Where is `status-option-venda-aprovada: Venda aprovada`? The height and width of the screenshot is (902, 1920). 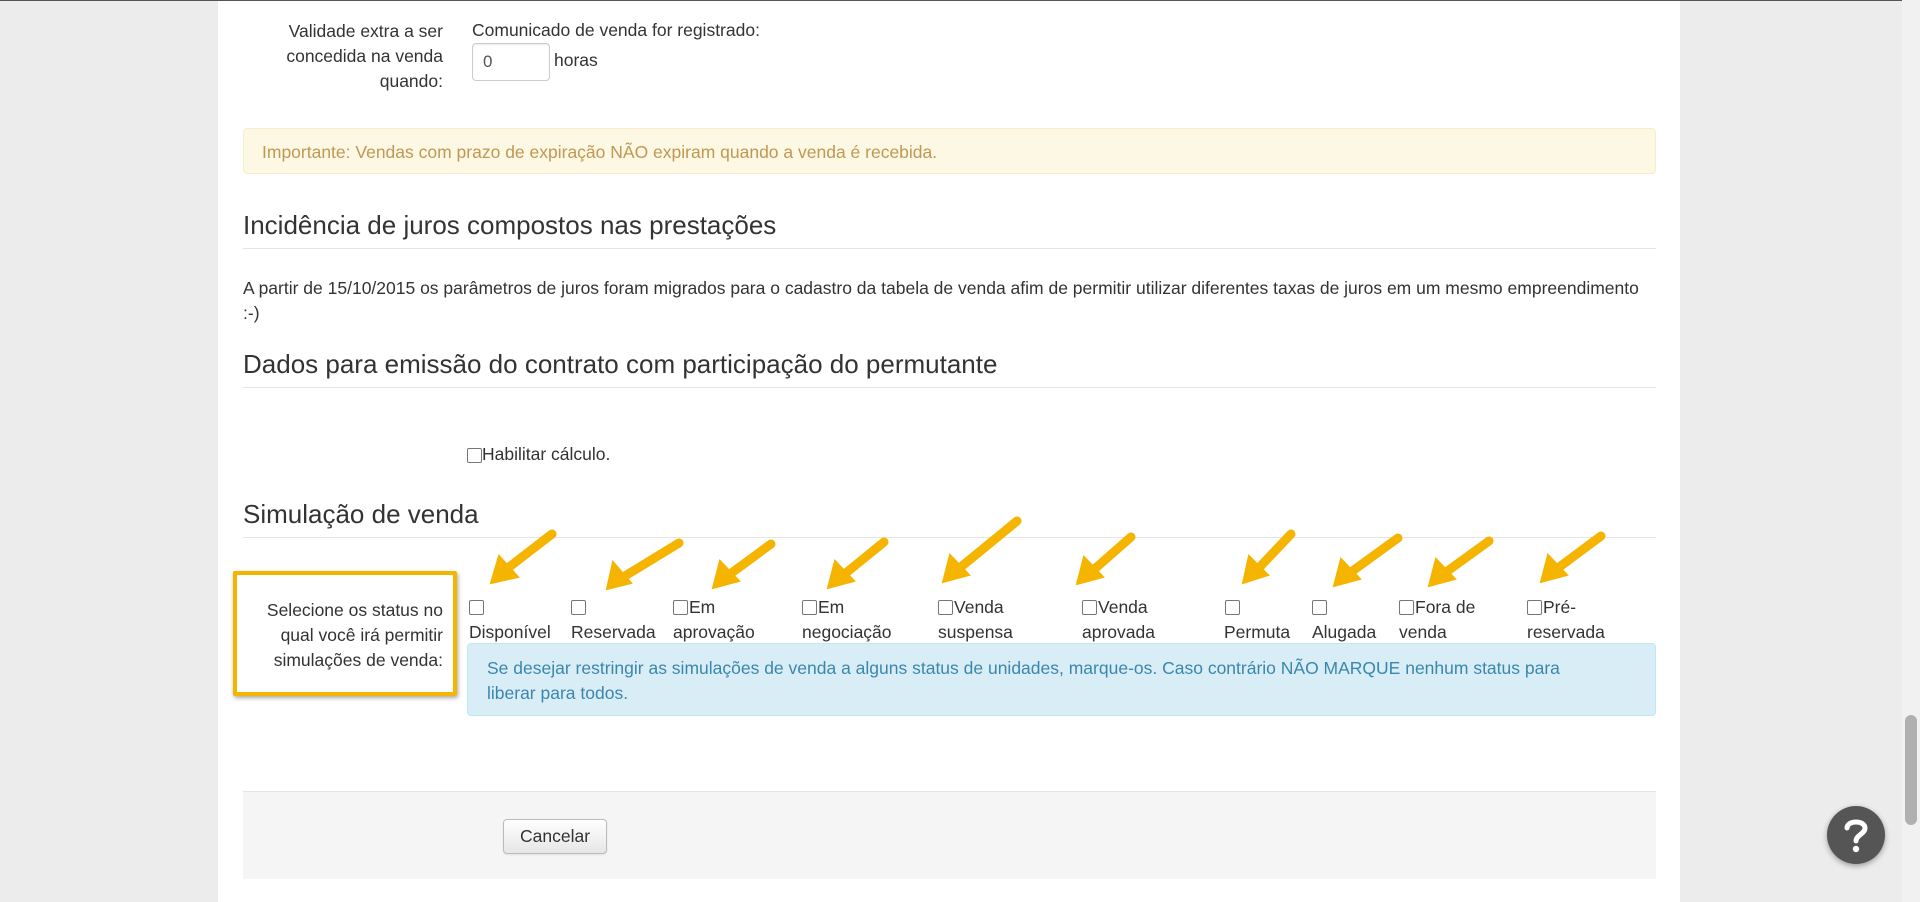
status-option-venda-aprovada: Venda aprovada is located at coordinates (1118, 620).